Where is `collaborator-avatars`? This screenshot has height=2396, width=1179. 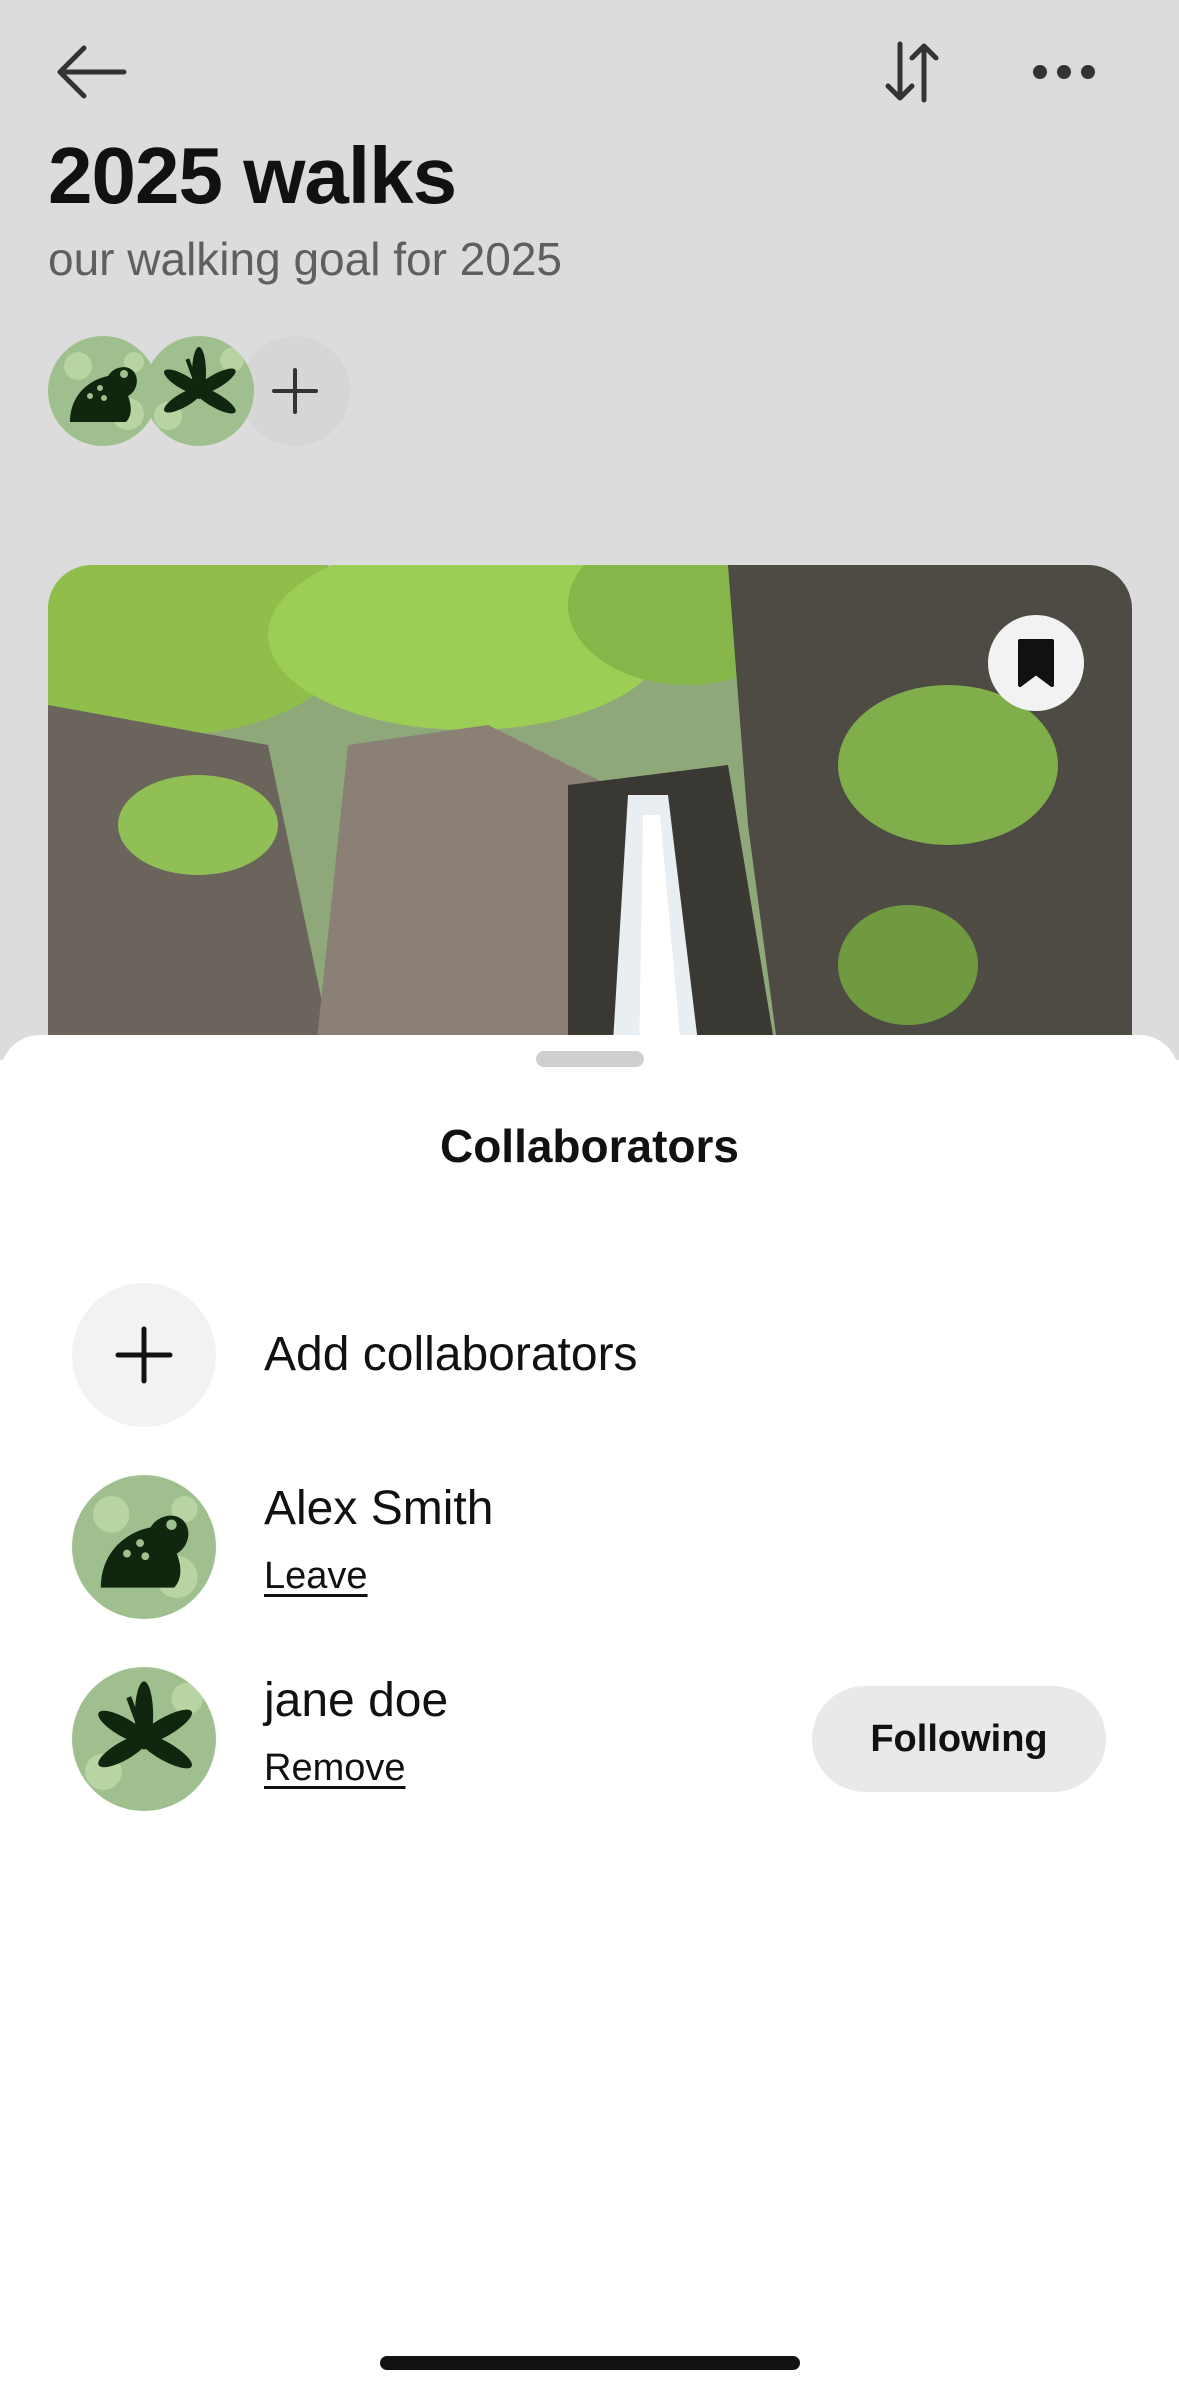
collaborator-avatars is located at coordinates (208, 391).